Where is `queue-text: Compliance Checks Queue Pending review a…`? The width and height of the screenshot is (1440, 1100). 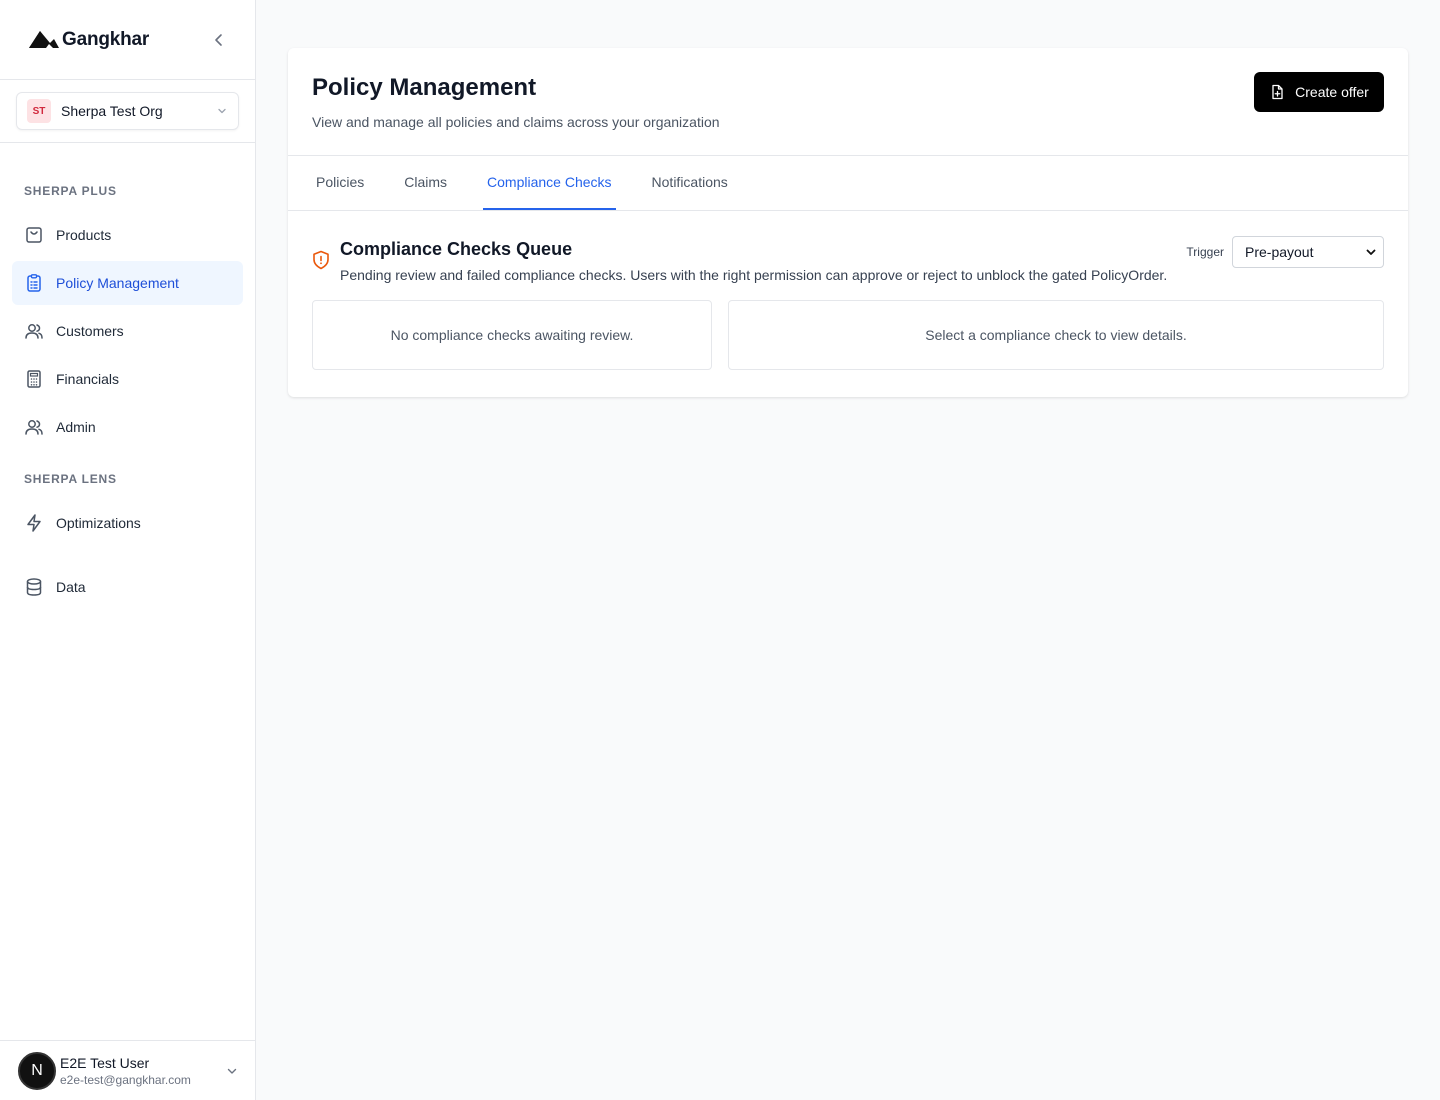
queue-text: Compliance Checks Queue Pending review a… is located at coordinates (753, 260).